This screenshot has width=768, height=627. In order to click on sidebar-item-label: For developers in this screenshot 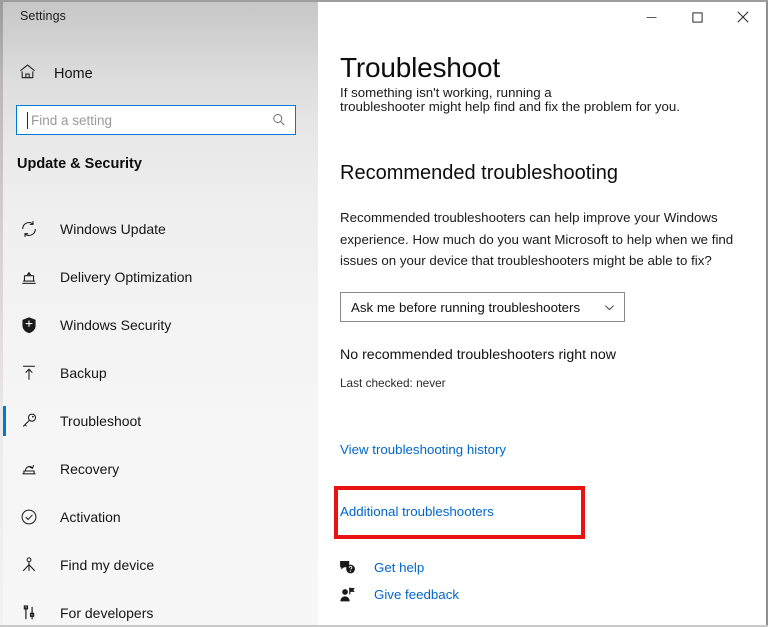, I will do `click(107, 613)`.